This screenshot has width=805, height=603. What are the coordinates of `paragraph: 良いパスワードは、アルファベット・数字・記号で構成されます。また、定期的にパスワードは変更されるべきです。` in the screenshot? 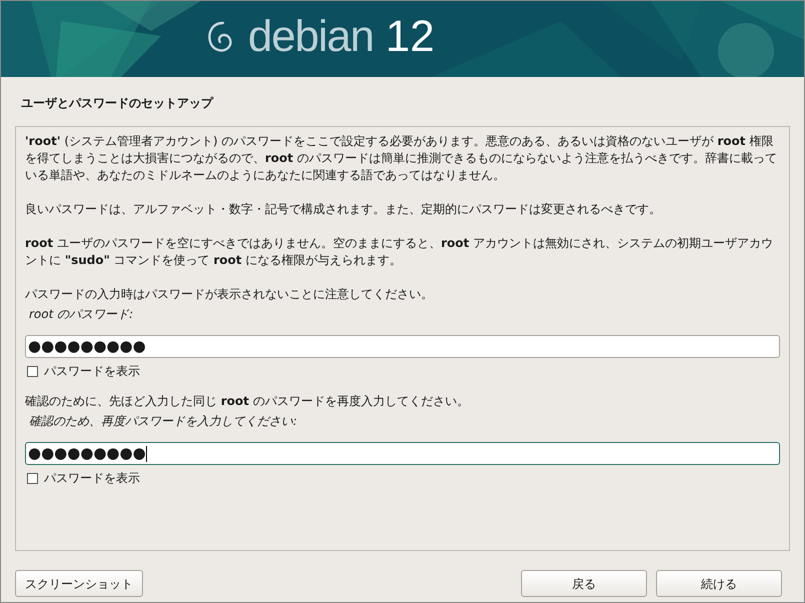 It's located at (343, 209).